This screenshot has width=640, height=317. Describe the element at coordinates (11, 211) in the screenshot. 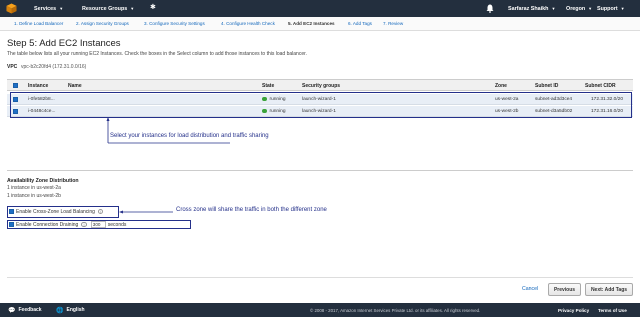

I see `cross-zone-checkbox` at that location.